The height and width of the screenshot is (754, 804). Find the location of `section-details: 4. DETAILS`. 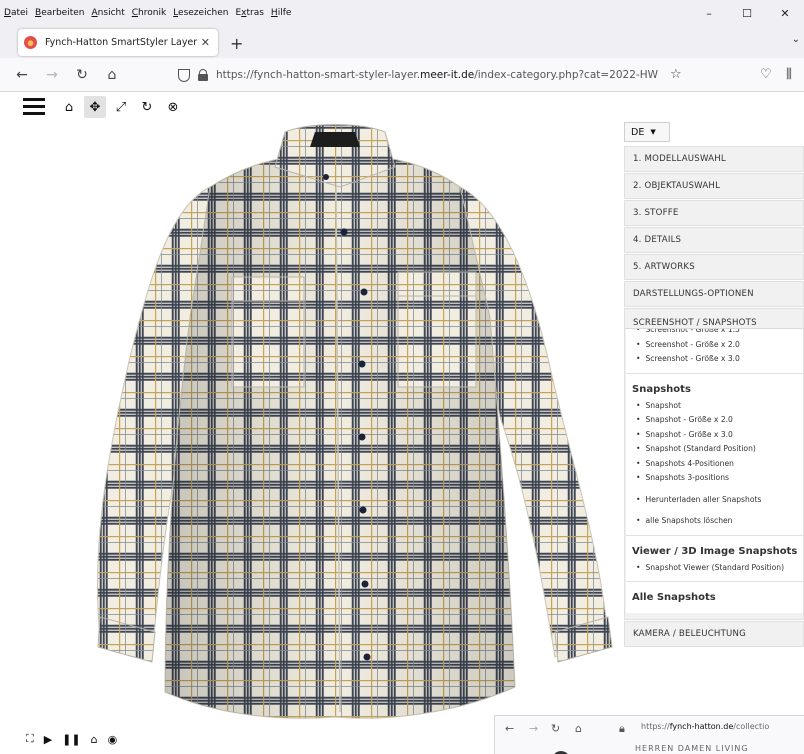

section-details: 4. DETAILS is located at coordinates (714, 240).